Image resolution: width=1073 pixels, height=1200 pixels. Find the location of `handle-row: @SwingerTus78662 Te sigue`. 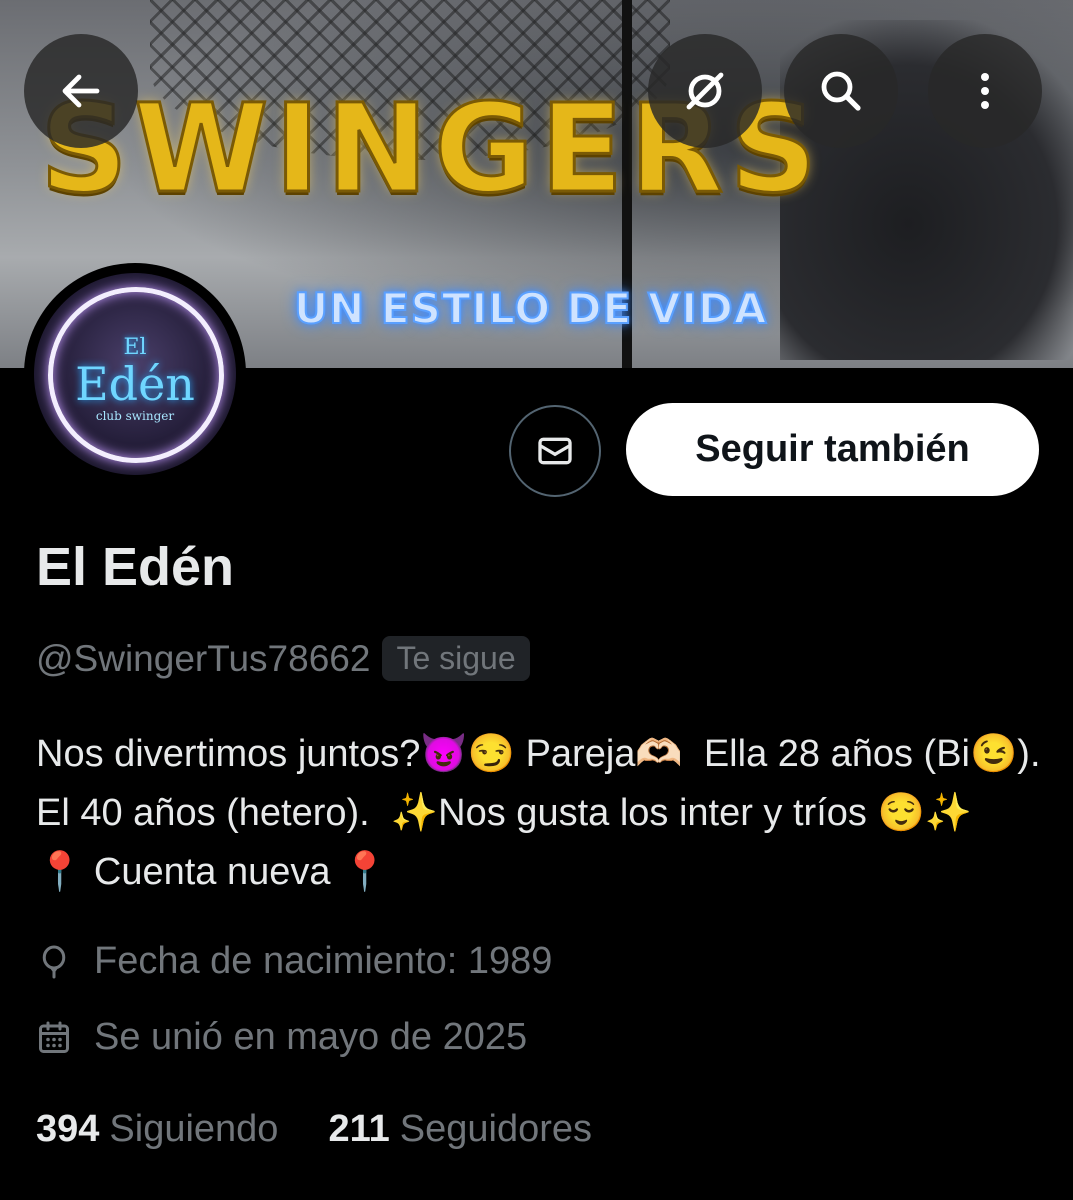

handle-row: @SwingerTus78662 Te sigue is located at coordinates (283, 658).